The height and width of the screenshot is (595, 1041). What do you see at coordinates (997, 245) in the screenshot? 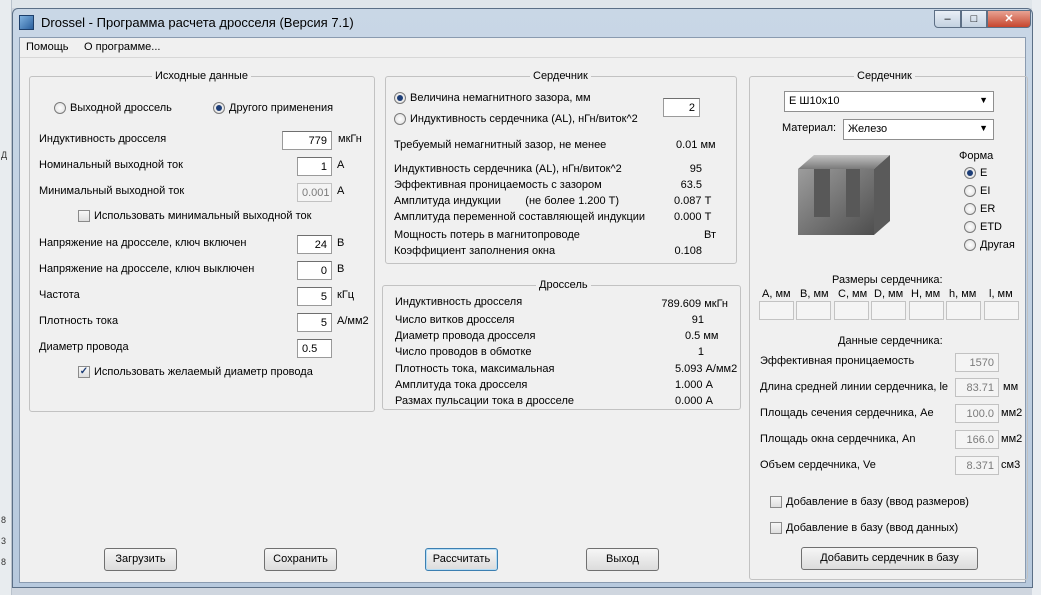
I see `form-other-label: Другая` at bounding box center [997, 245].